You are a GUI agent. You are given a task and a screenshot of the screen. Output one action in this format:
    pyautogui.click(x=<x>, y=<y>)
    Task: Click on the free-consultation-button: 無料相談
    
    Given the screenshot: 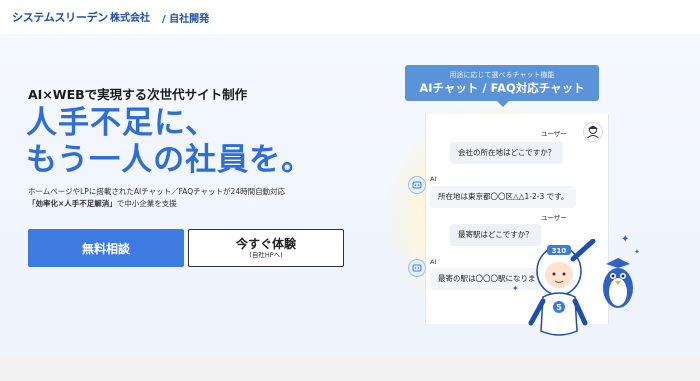 What is the action you would take?
    pyautogui.click(x=106, y=248)
    